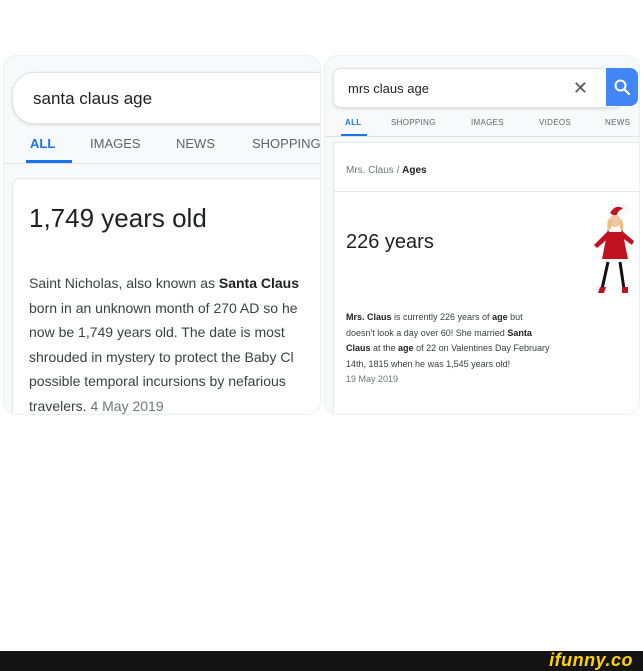  I want to click on search-box: santa claus age, so click(166, 98).